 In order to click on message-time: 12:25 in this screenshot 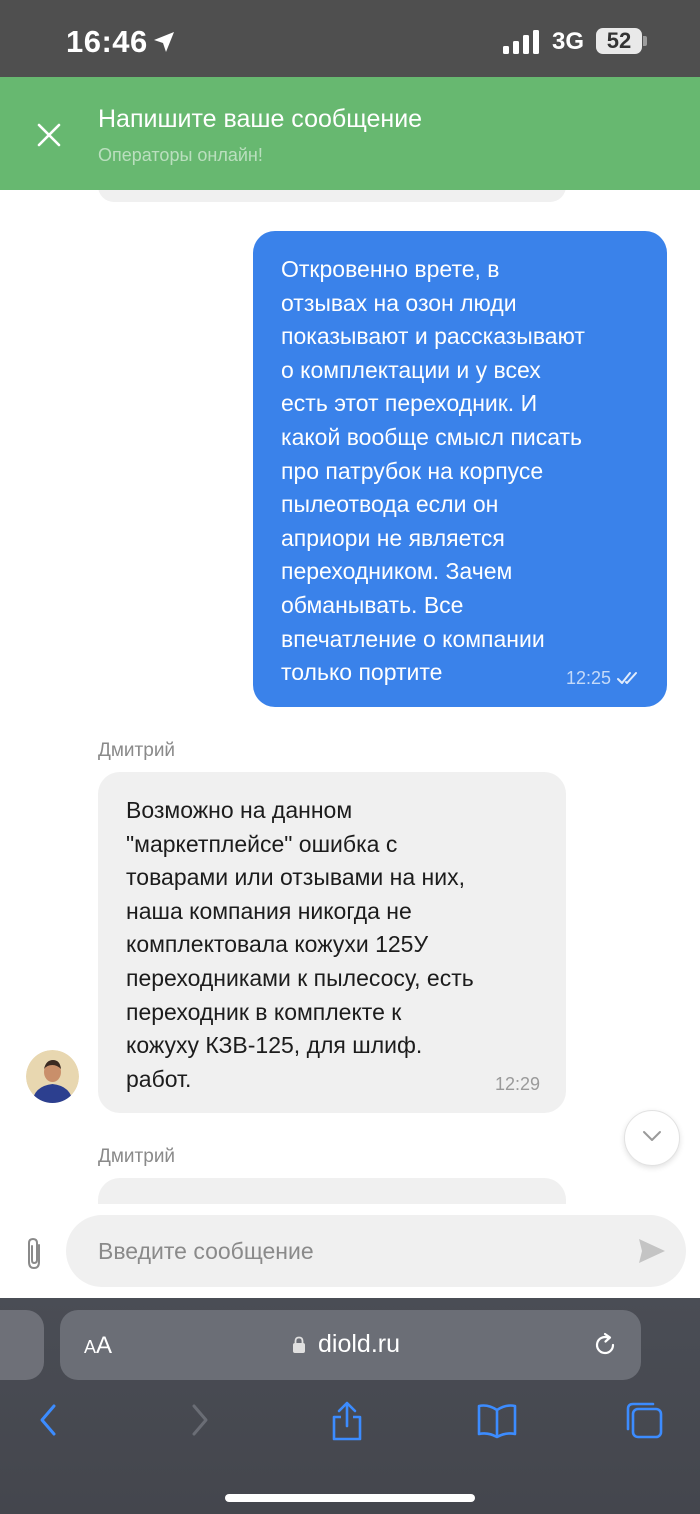, I will do `click(588, 678)`.